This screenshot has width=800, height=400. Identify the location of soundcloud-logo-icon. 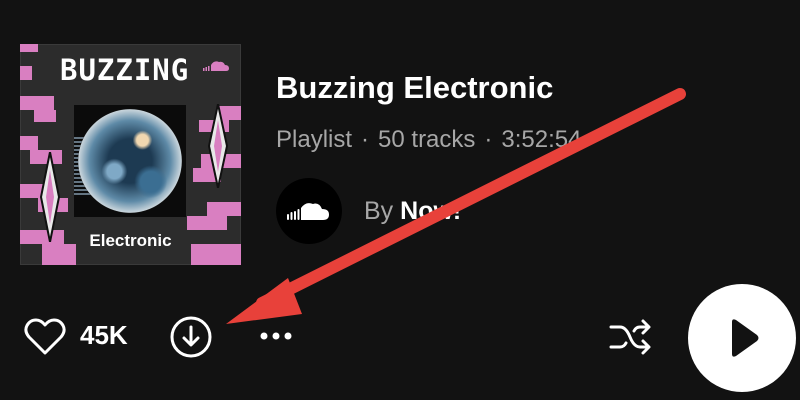
(308, 211).